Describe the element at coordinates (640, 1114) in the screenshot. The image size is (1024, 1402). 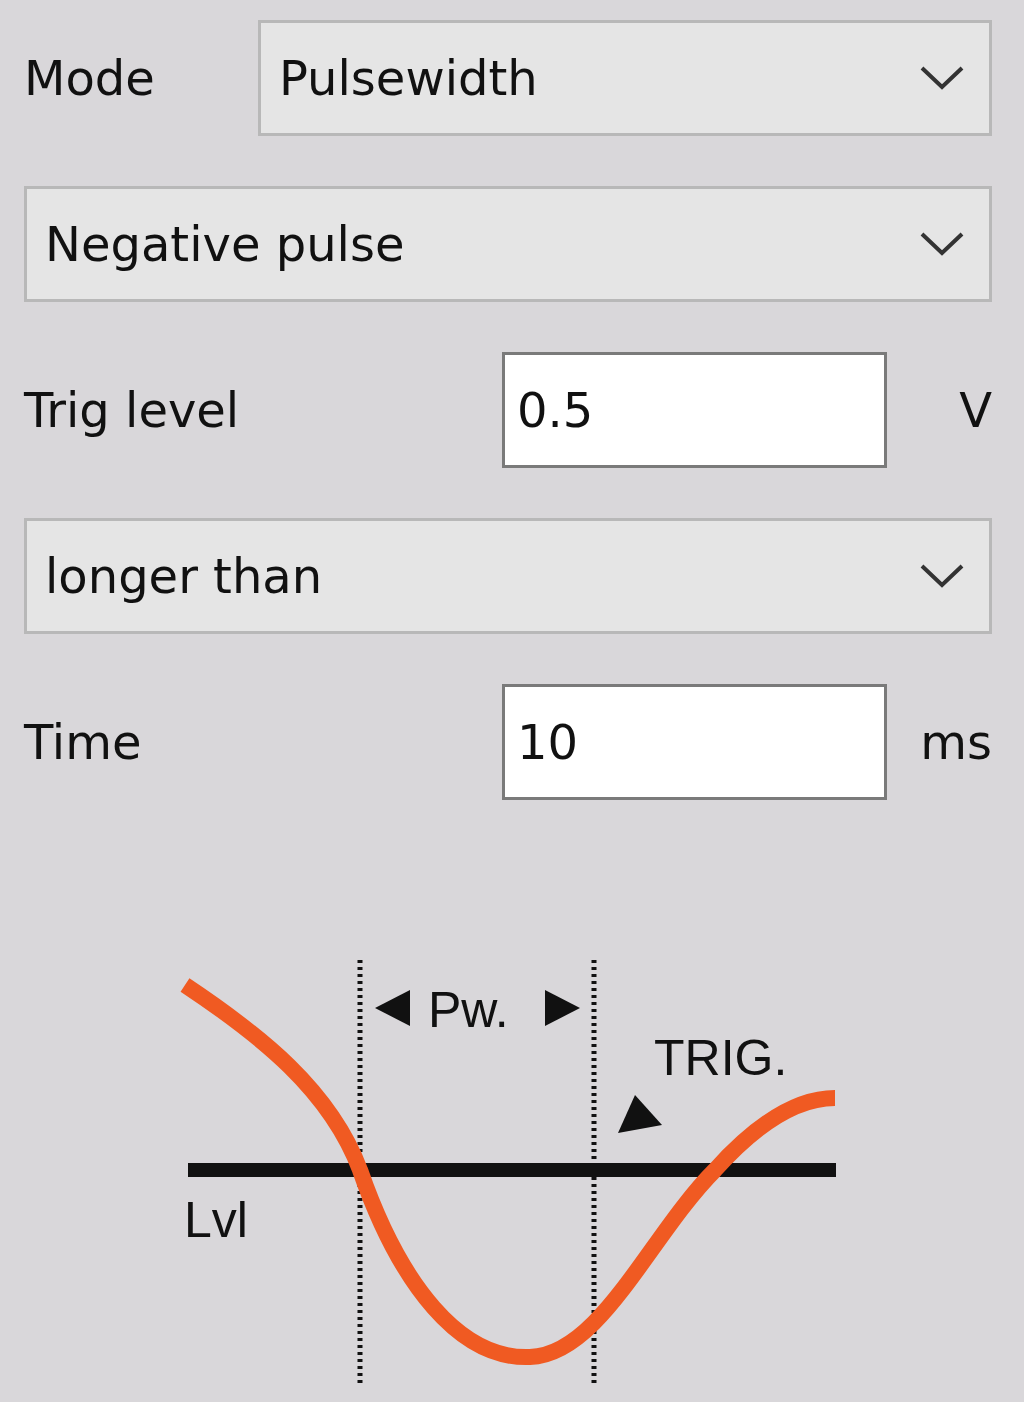
I see `trigger-arrowhead-icon` at that location.